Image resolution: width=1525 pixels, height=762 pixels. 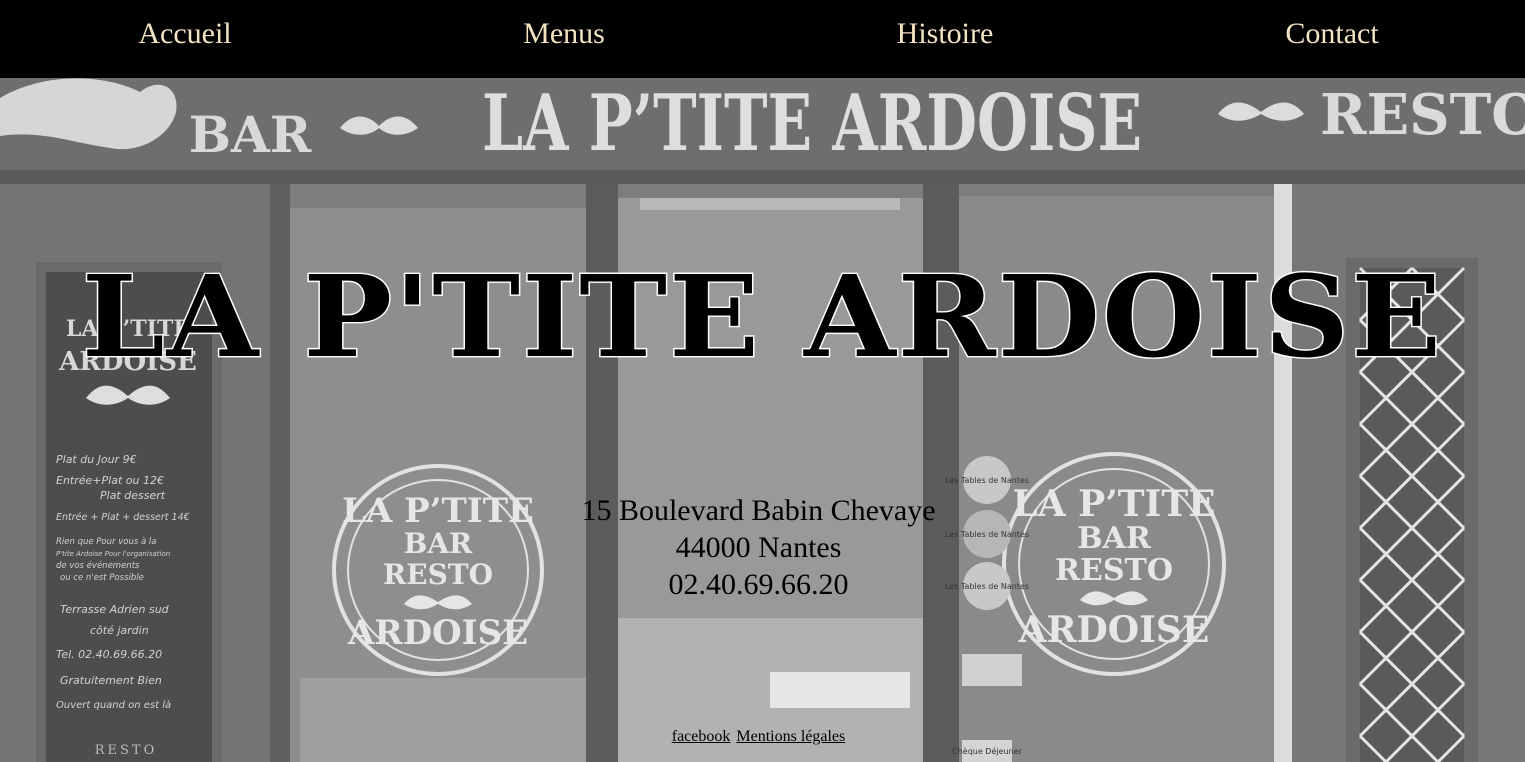 I want to click on nav-link-histoire: Histoire, so click(x=945, y=34).